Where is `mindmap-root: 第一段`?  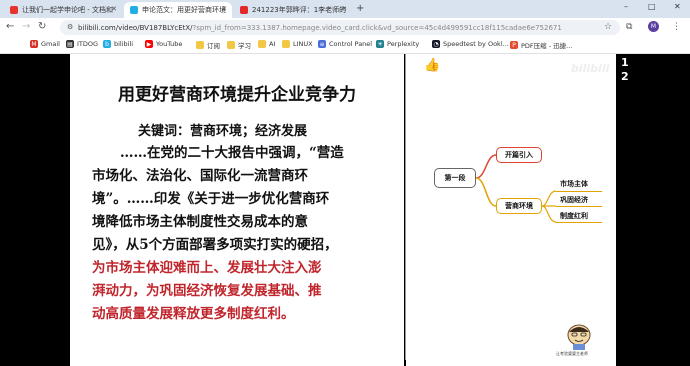 mindmap-root: 第一段 is located at coordinates (455, 178).